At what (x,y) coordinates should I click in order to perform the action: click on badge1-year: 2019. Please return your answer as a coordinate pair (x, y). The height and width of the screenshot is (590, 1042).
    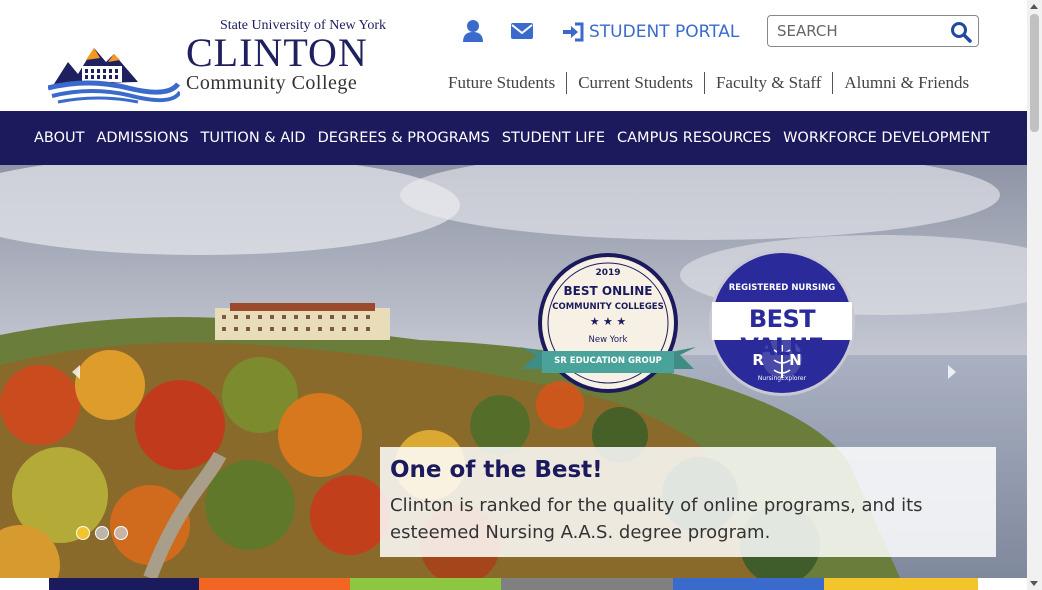
    Looking at the image, I should click on (608, 273).